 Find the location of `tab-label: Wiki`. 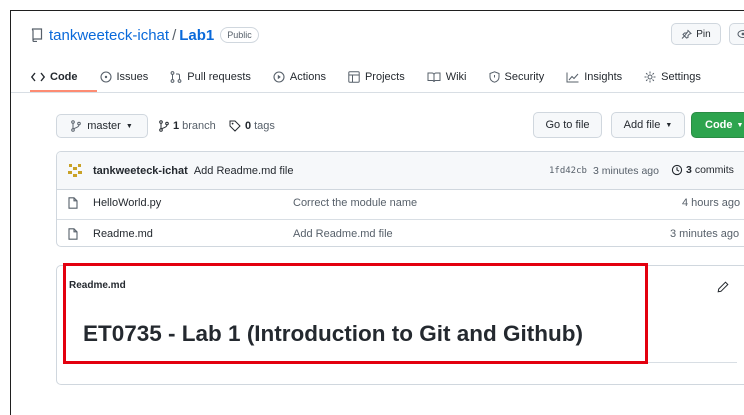

tab-label: Wiki is located at coordinates (456, 77).